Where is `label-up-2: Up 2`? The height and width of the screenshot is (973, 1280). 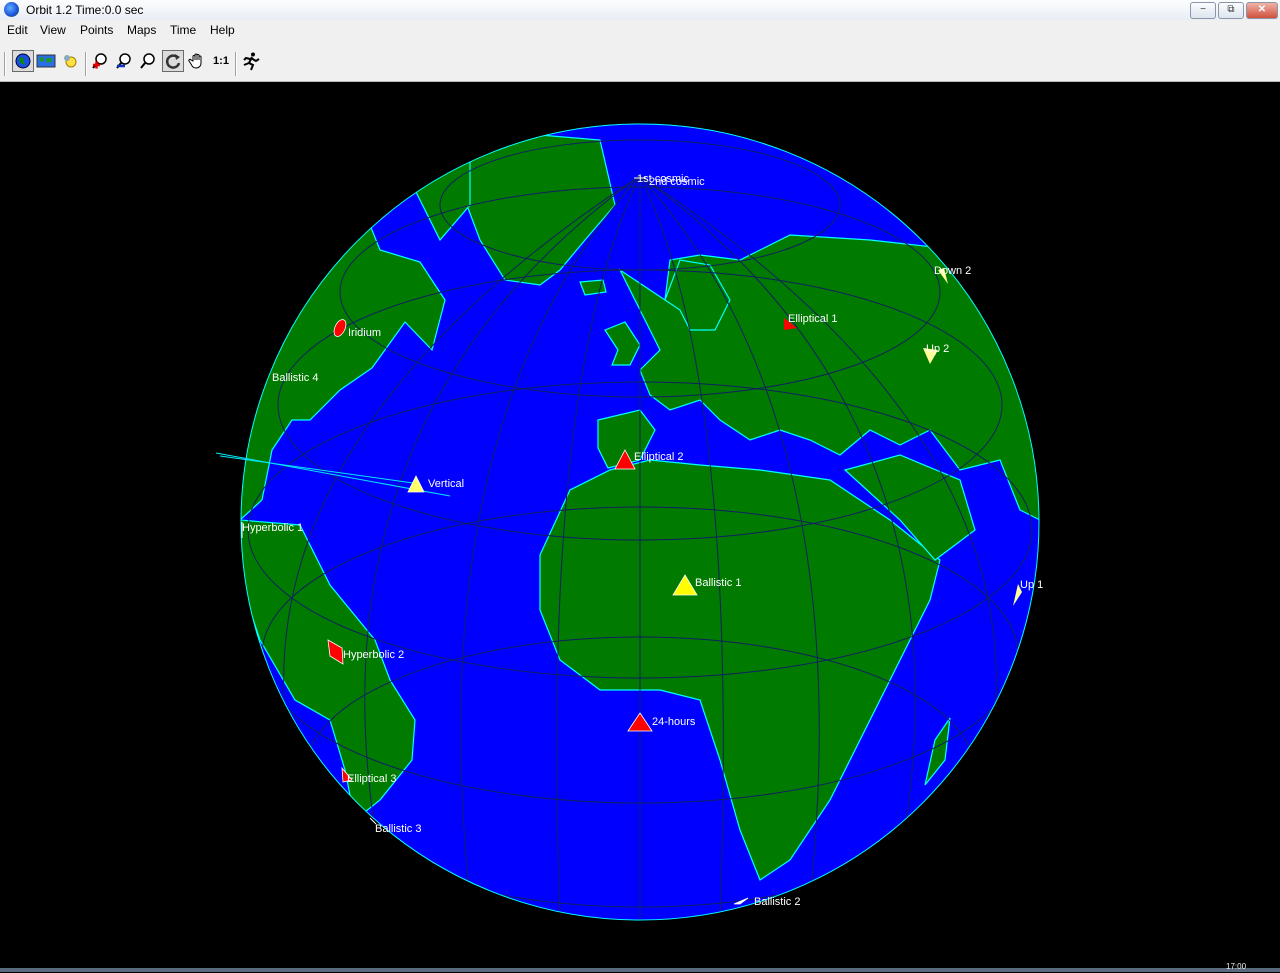 label-up-2: Up 2 is located at coordinates (937, 349).